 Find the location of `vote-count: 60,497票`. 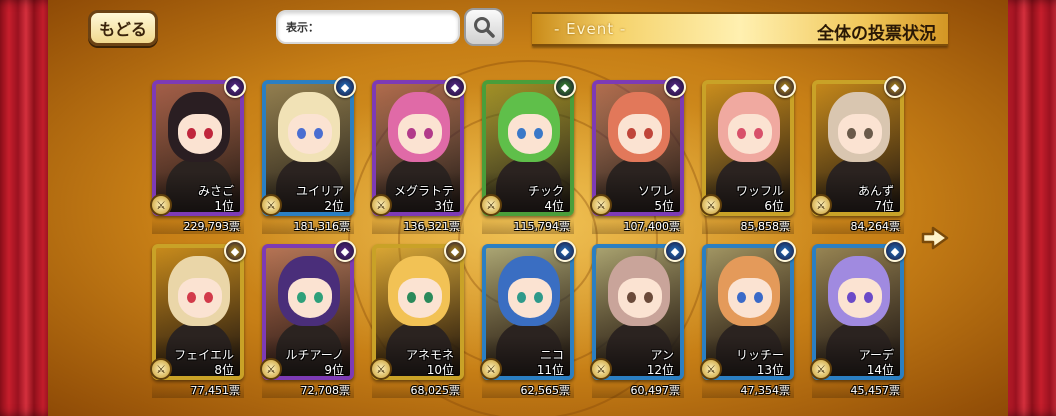

vote-count: 60,497票 is located at coordinates (638, 390).